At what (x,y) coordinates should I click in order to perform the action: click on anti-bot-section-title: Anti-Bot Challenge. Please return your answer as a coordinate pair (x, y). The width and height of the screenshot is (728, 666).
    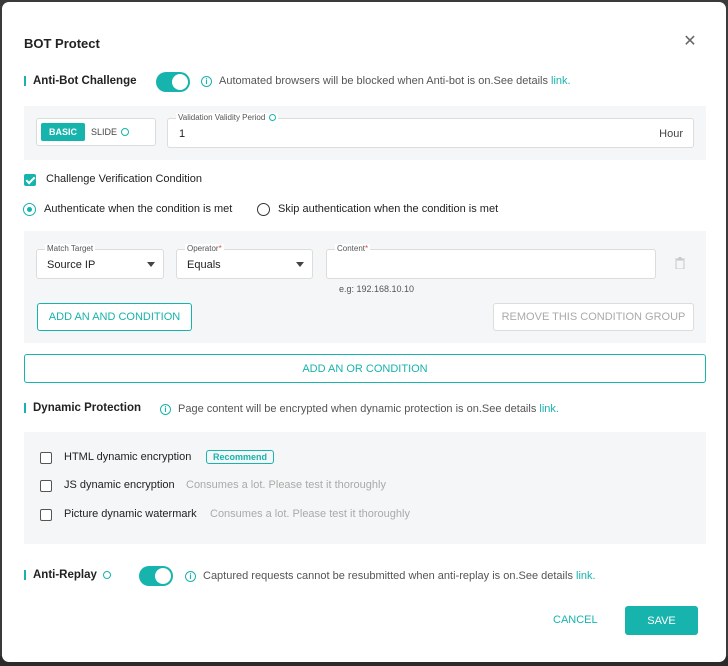
    Looking at the image, I should click on (80, 81).